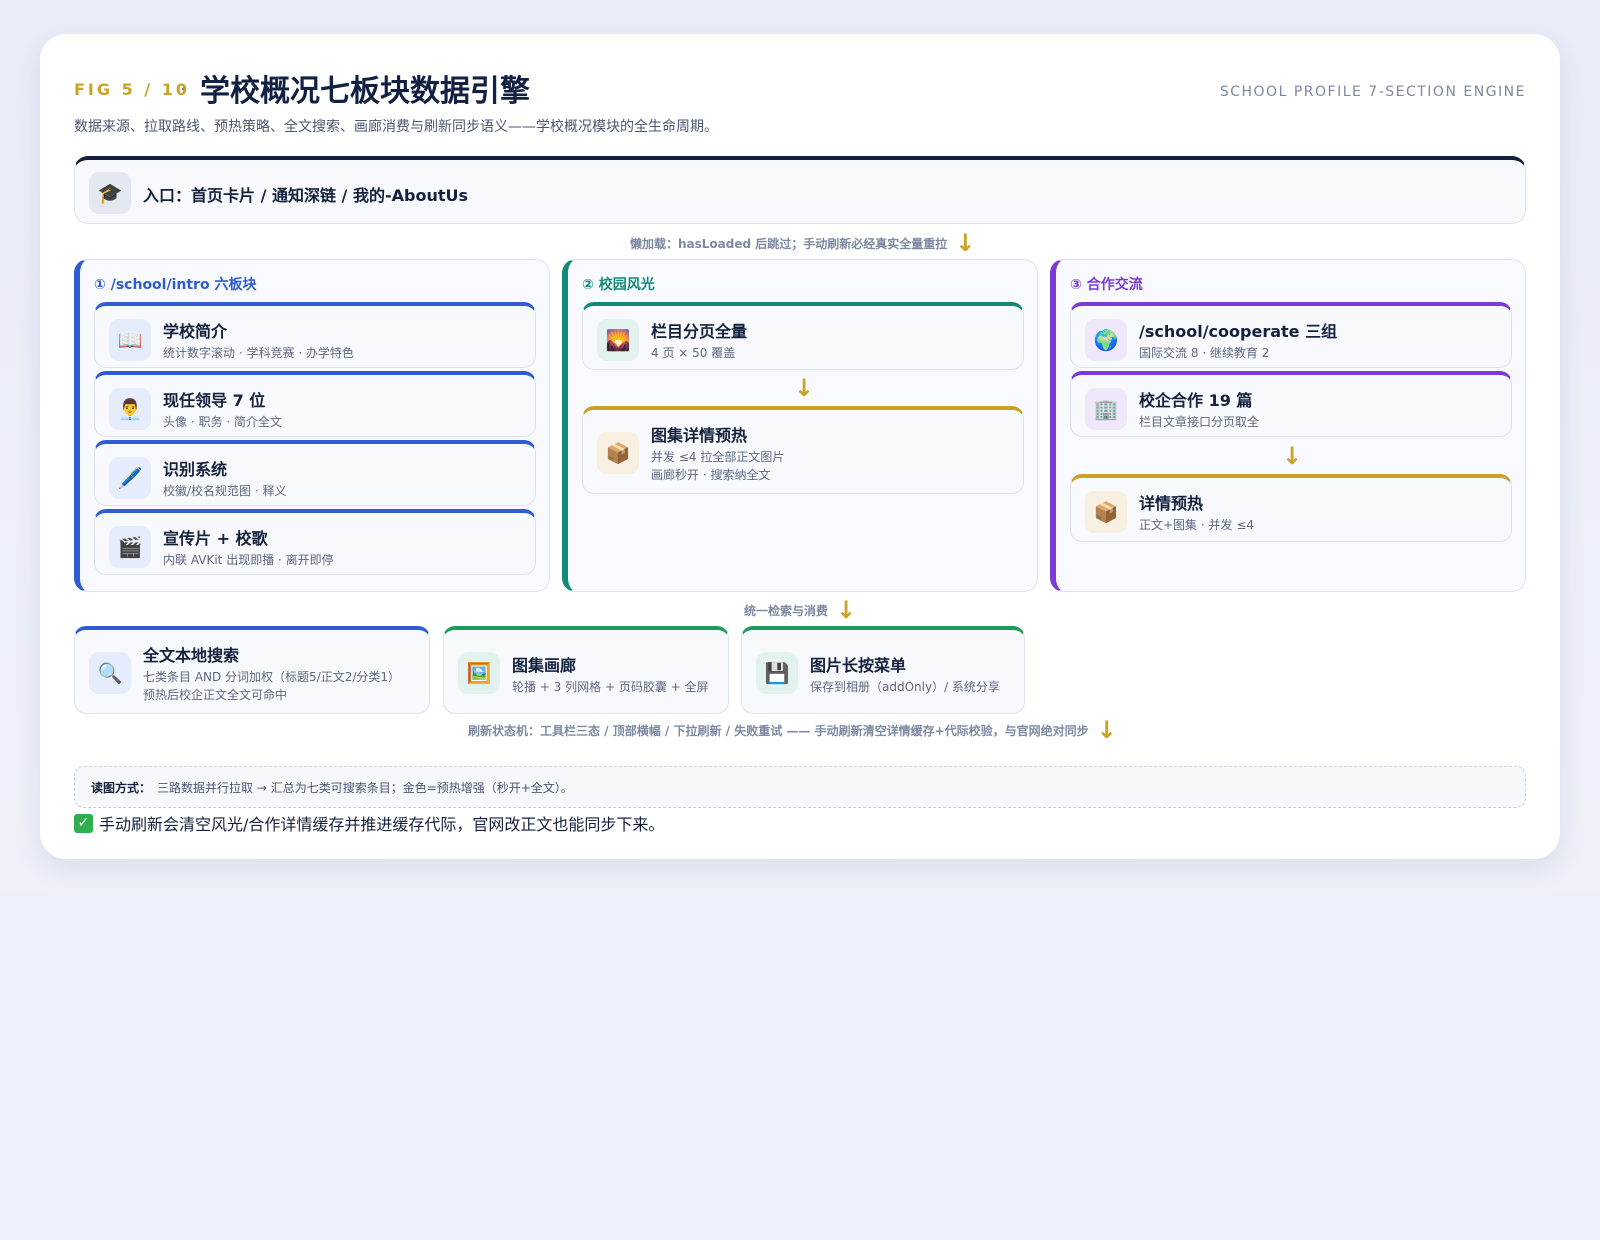 Image resolution: width=1600 pixels, height=1240 pixels. What do you see at coordinates (315, 335) in the screenshot?
I see `intro-item-profile: 📖 学校简介 统计数字滚动 · 学科竞赛 · 办学特色` at bounding box center [315, 335].